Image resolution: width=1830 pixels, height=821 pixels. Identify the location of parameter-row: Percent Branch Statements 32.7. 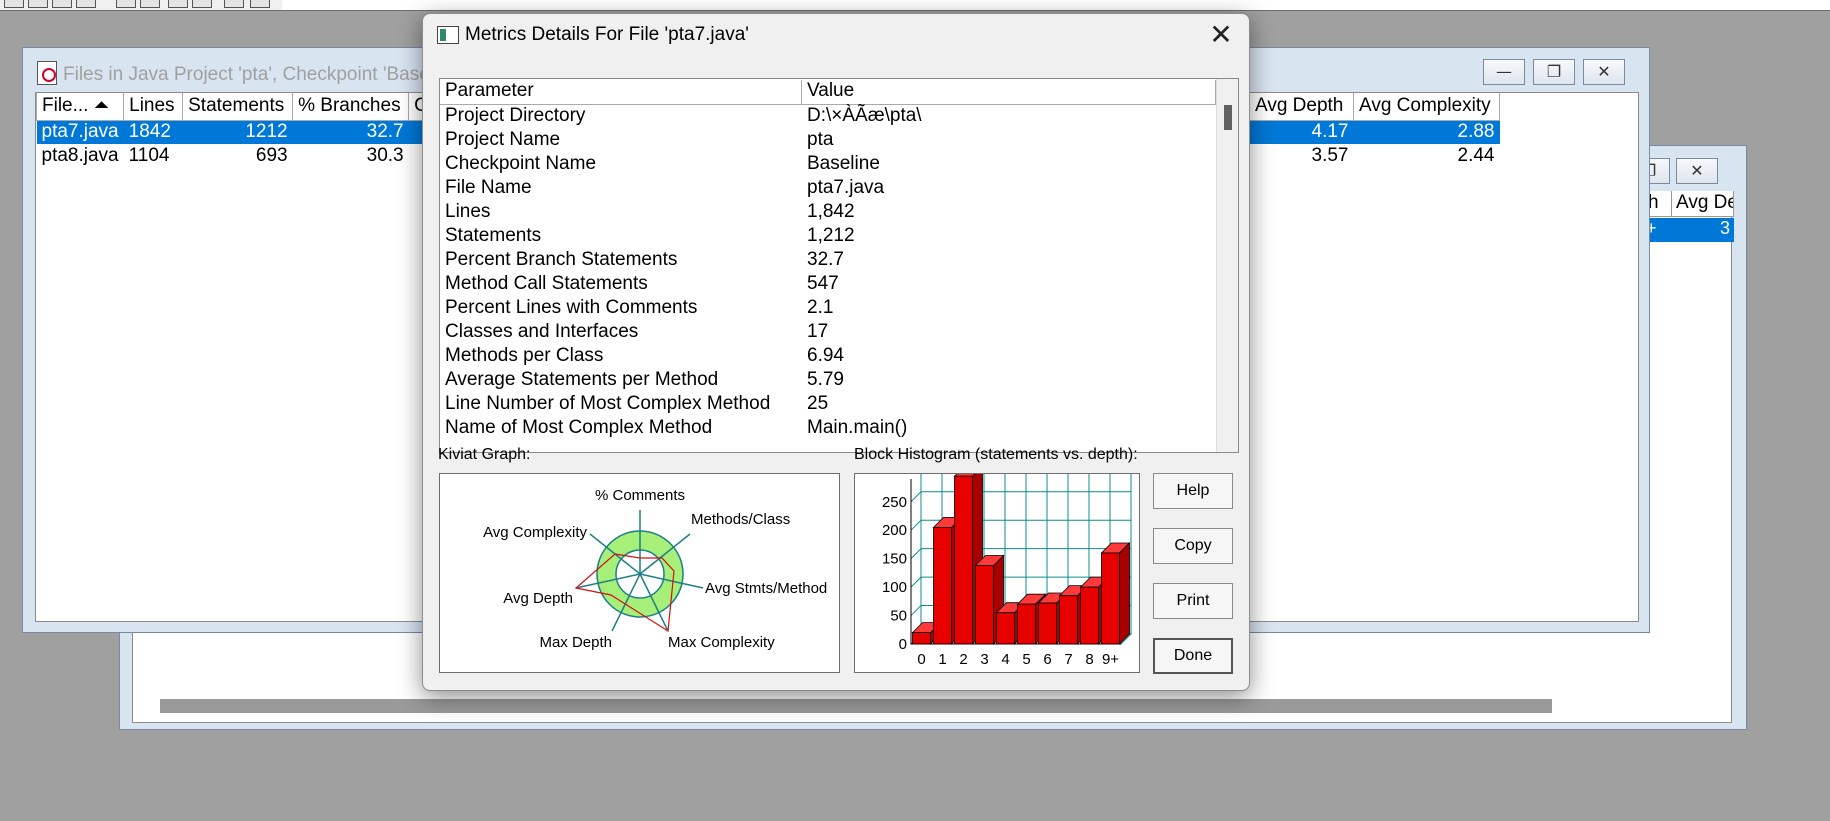
(828, 261).